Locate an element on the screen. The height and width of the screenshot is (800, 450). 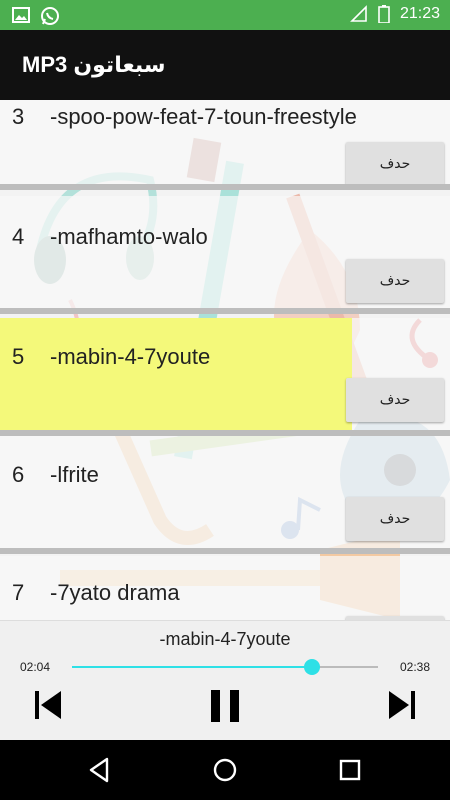
battery-icon is located at coordinates (384, 14).